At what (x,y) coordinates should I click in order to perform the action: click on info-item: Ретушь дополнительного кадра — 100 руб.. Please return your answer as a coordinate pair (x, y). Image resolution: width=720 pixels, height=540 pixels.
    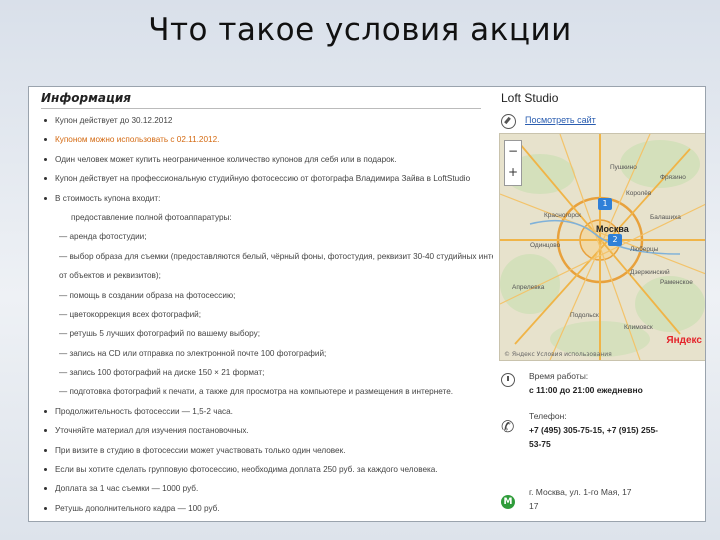
    Looking at the image, I should click on (267, 508).